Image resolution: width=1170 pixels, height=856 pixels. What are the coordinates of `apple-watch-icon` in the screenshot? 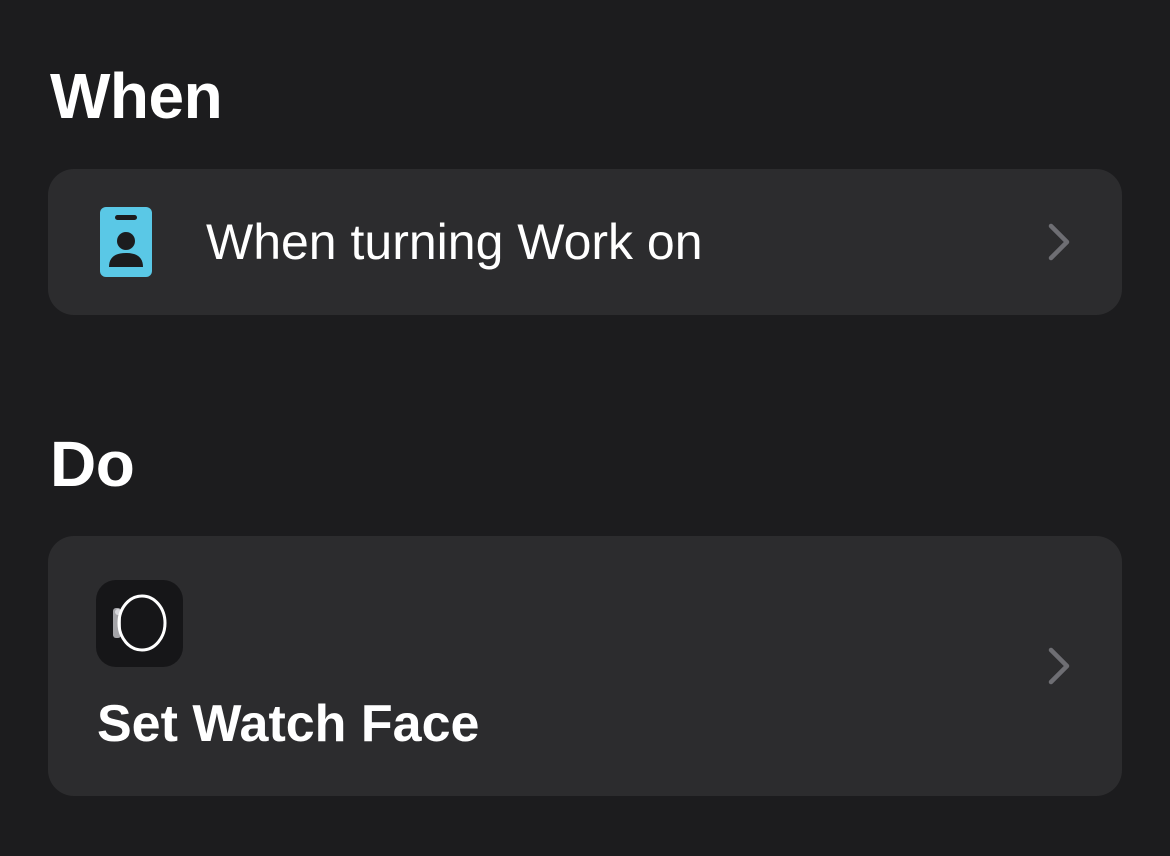 It's located at (139, 623).